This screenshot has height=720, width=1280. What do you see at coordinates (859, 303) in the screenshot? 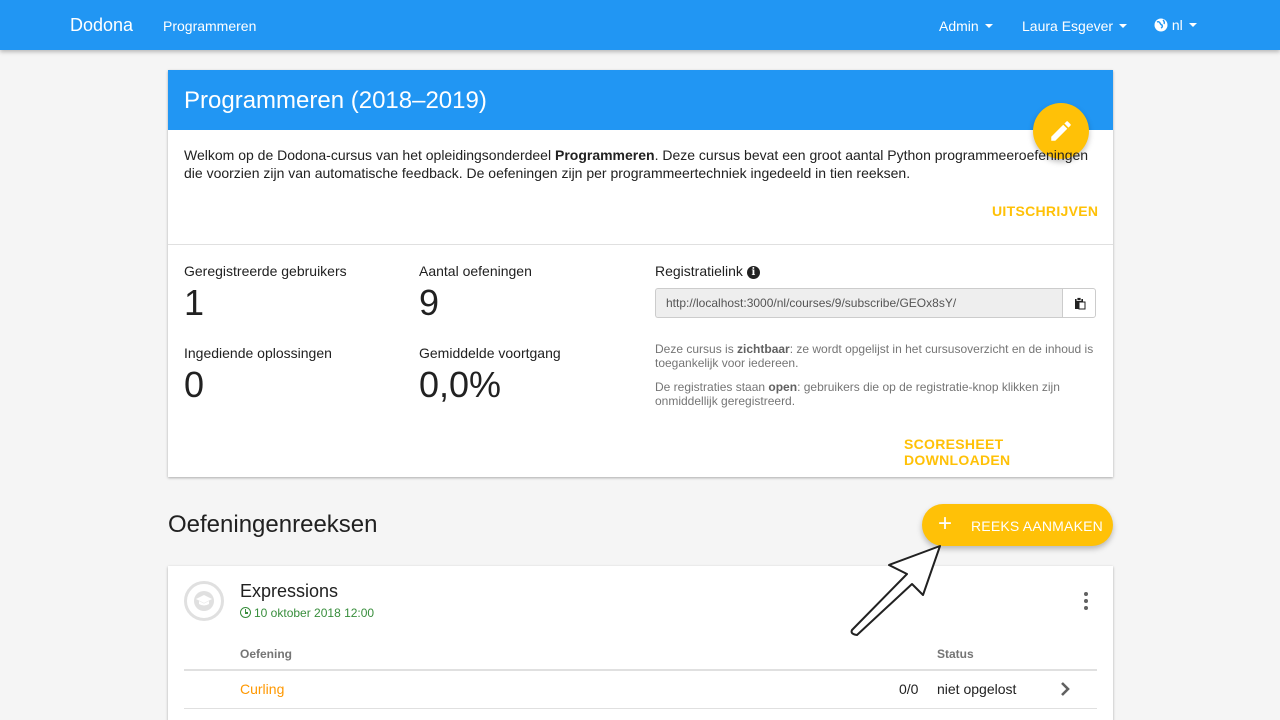
I see `registration-link-field` at bounding box center [859, 303].